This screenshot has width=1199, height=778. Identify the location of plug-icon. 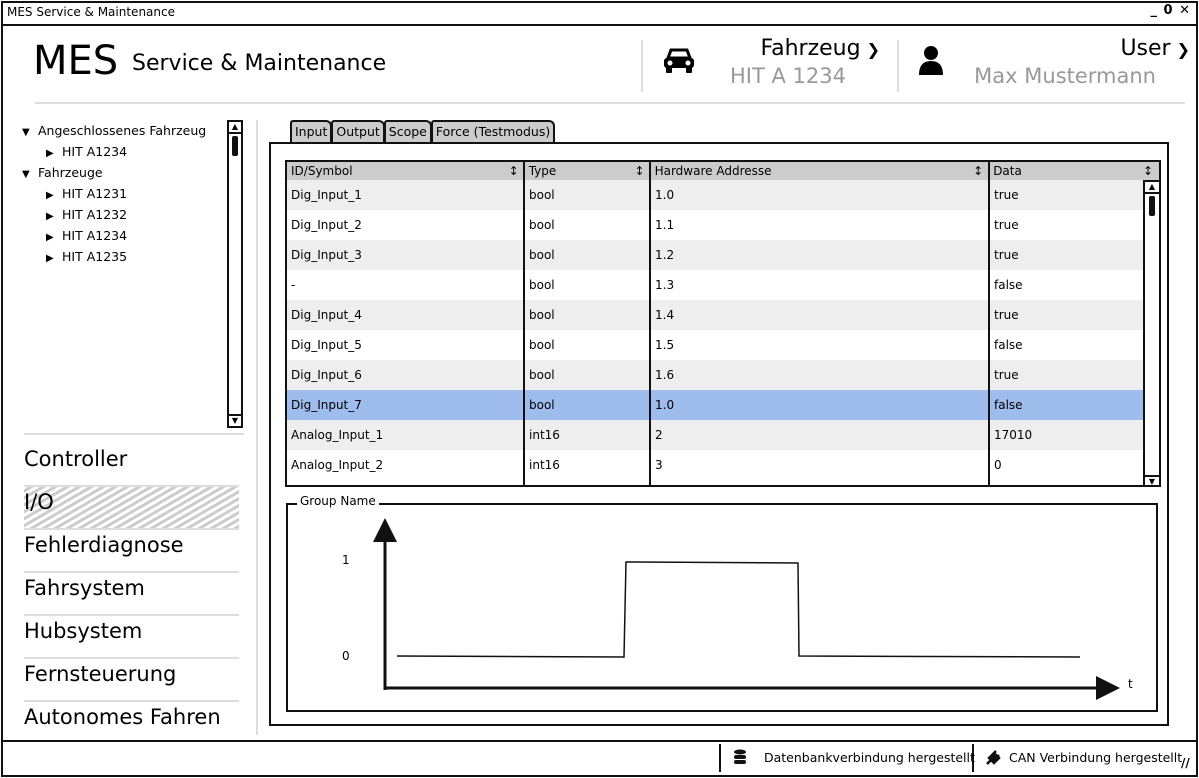
(994, 759).